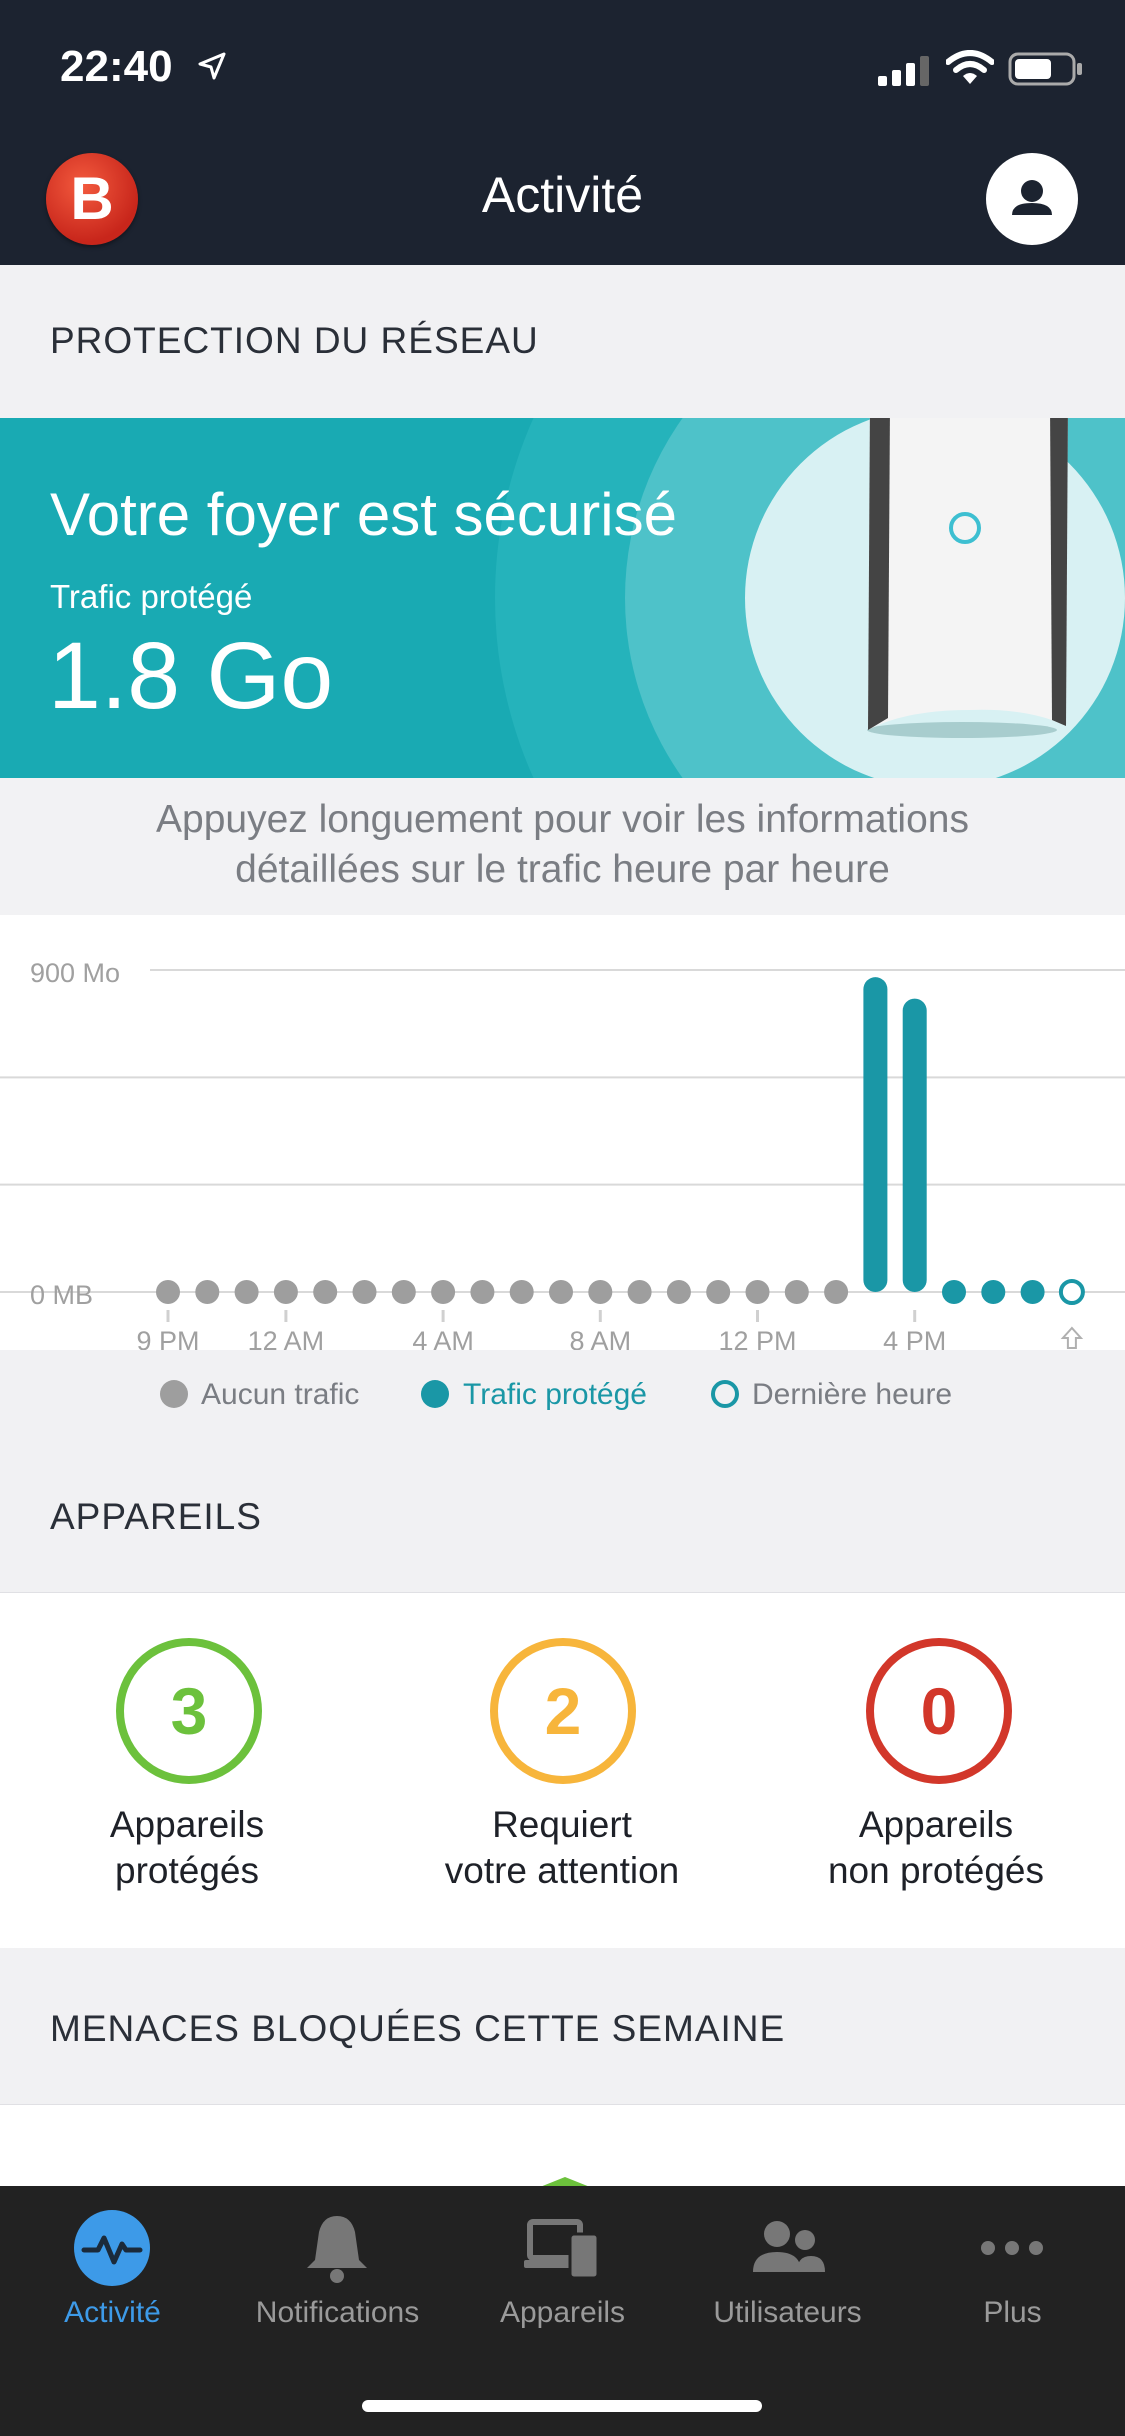 The image size is (1125, 2436). What do you see at coordinates (555, 1394) in the screenshot?
I see `legend-protected-label: Trafic protégé` at bounding box center [555, 1394].